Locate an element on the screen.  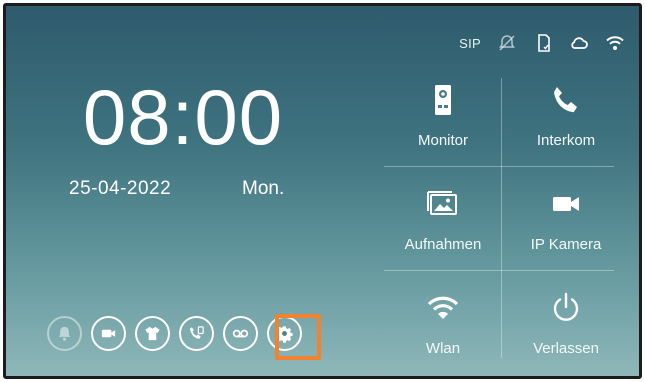
tile-verlassen-label: Verlassen is located at coordinates (566, 348).